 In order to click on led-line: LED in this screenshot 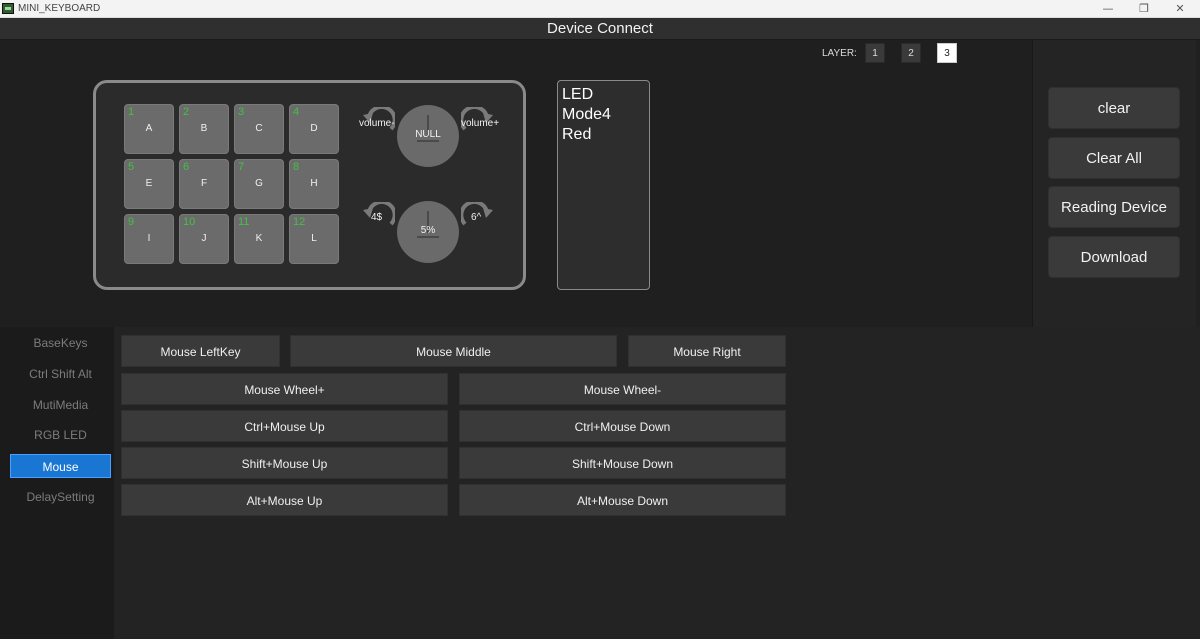, I will do `click(578, 94)`.